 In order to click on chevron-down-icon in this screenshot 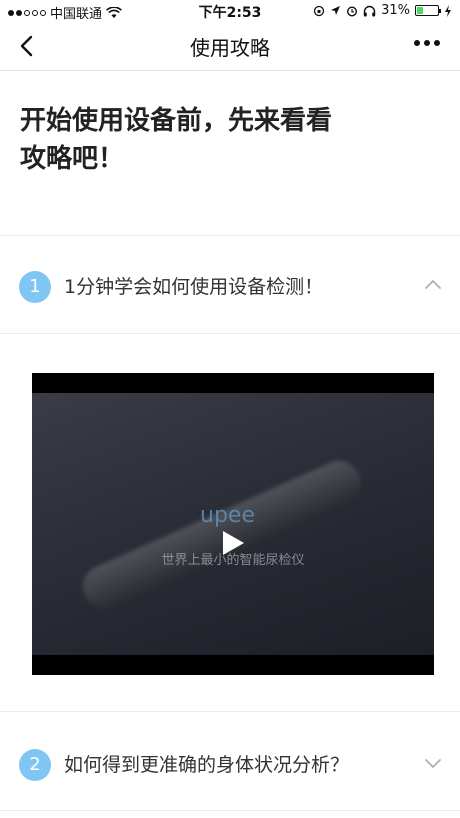, I will do `click(433, 763)`.